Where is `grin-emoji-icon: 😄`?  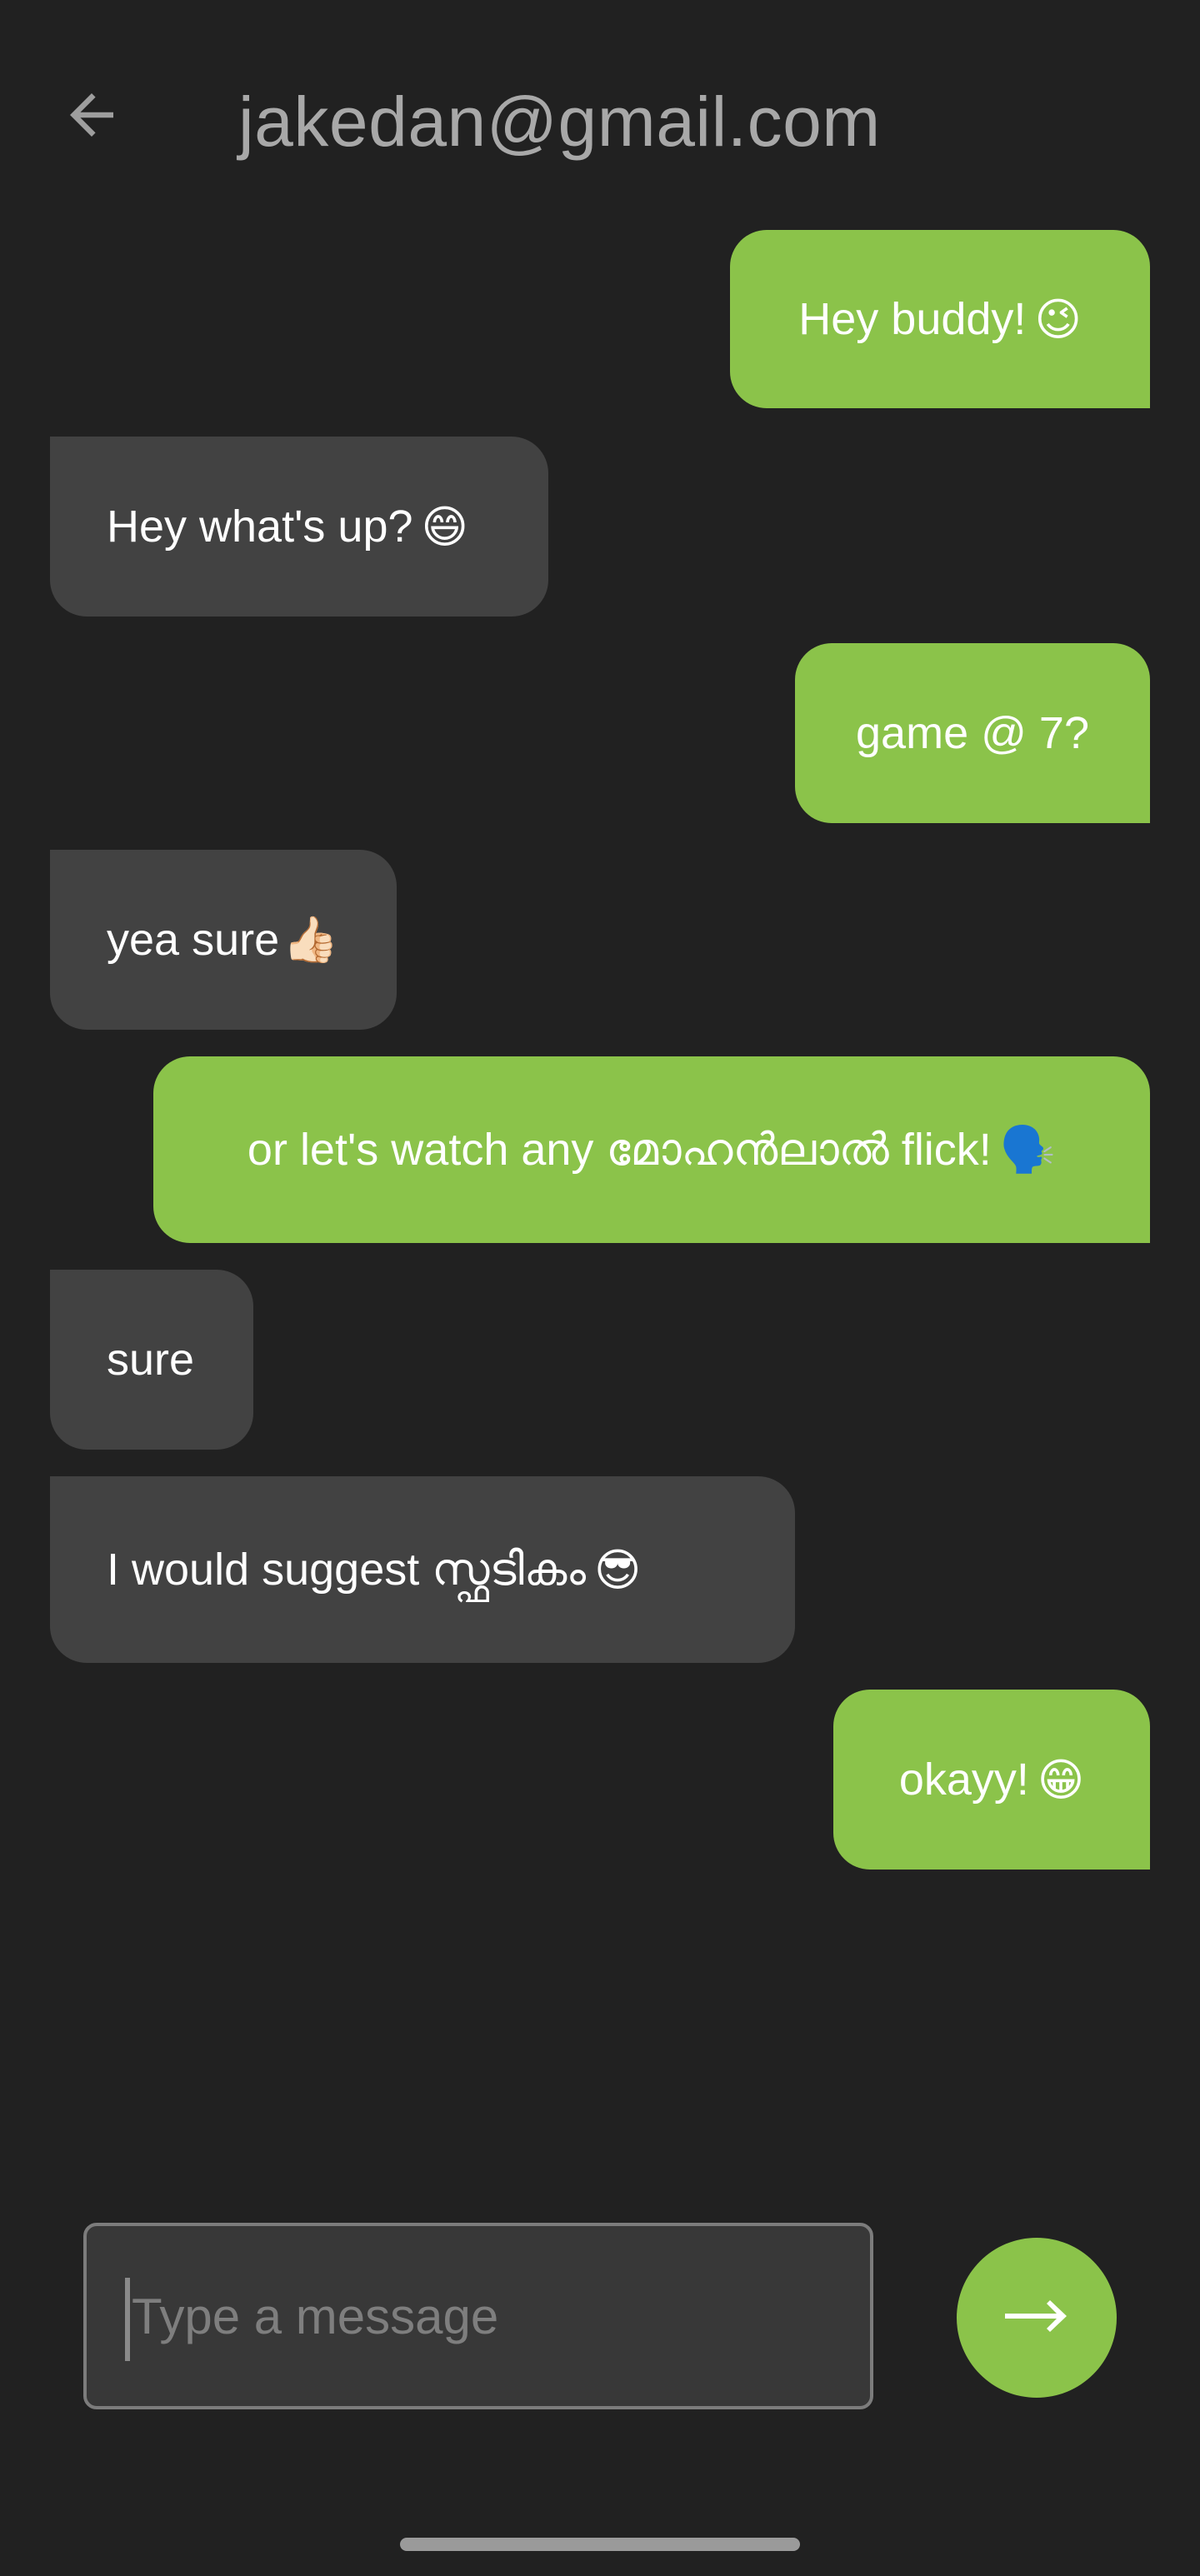
grin-emoji-icon: 😄 is located at coordinates (444, 526).